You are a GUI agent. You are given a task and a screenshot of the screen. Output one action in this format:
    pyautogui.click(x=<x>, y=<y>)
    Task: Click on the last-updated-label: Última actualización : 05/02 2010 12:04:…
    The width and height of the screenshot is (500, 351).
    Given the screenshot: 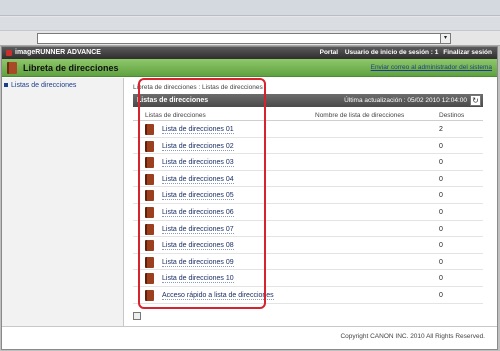 What is the action you would take?
    pyautogui.click(x=405, y=100)
    